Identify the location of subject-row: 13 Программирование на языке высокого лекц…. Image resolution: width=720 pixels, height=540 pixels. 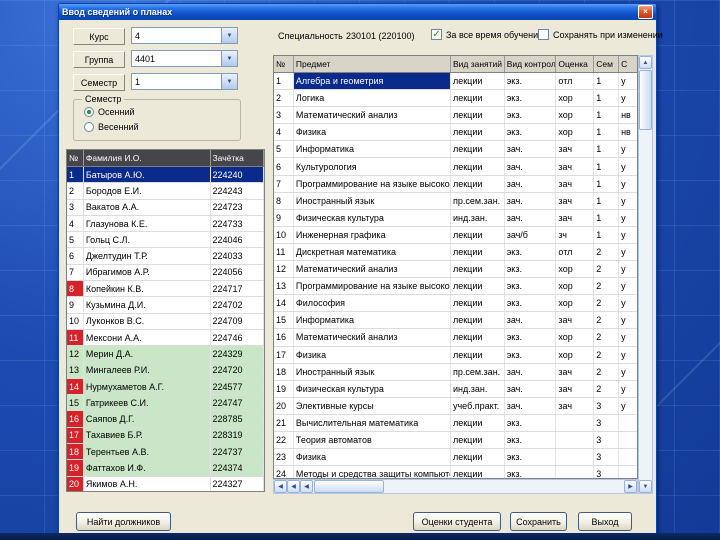
(455, 287).